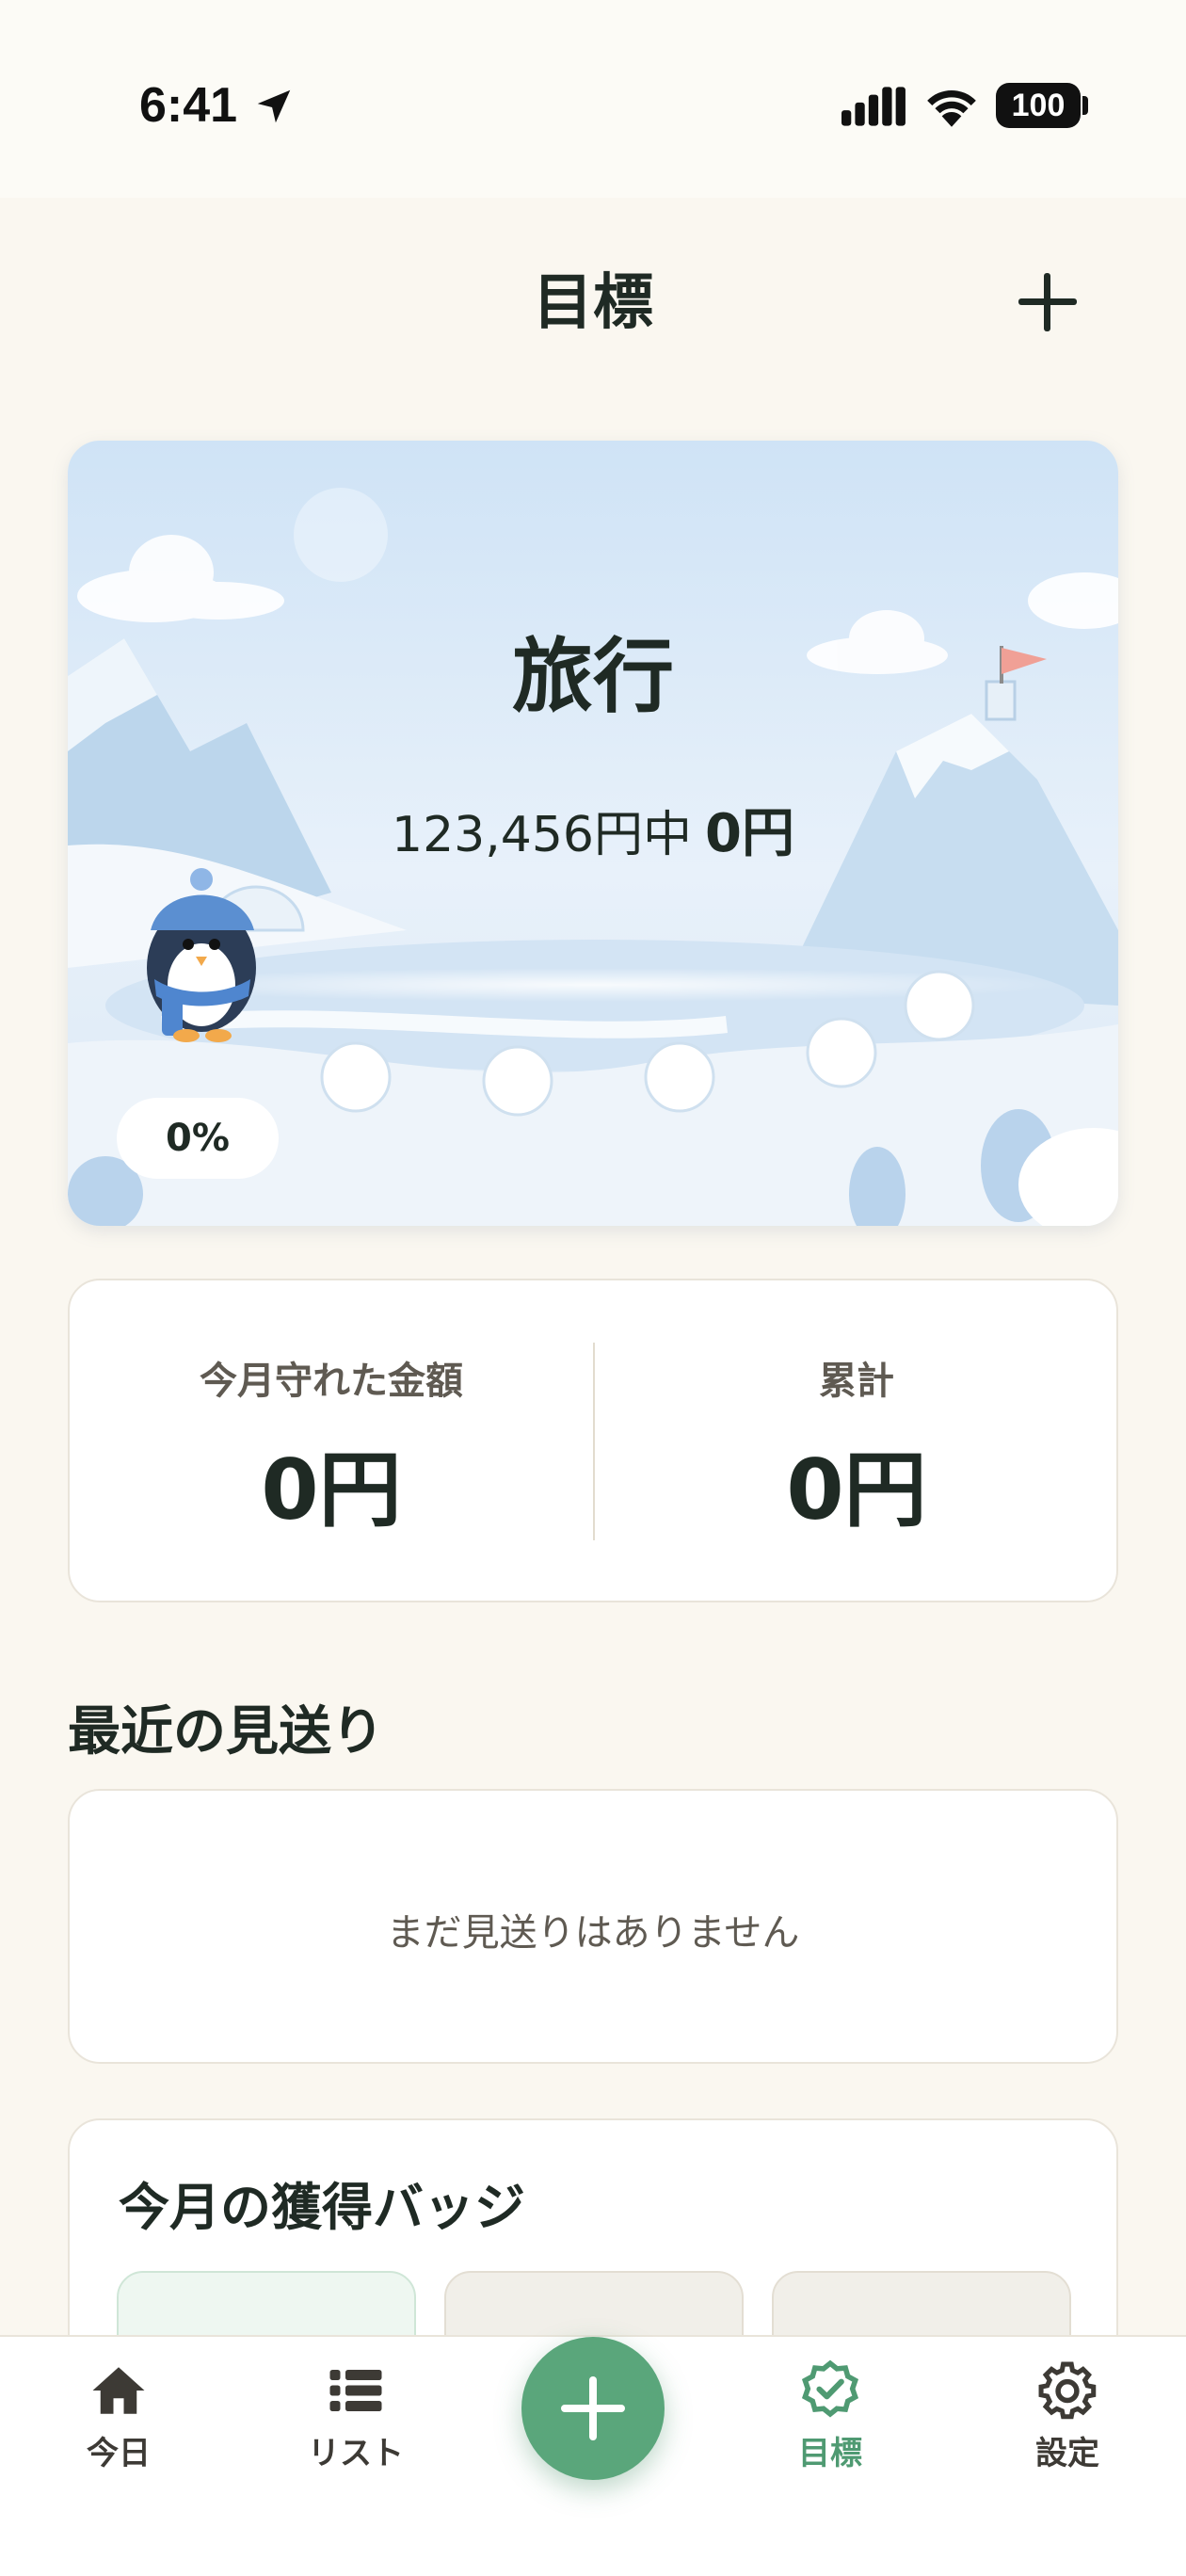  What do you see at coordinates (856, 1489) in the screenshot?
I see `stat-total-value: 0円` at bounding box center [856, 1489].